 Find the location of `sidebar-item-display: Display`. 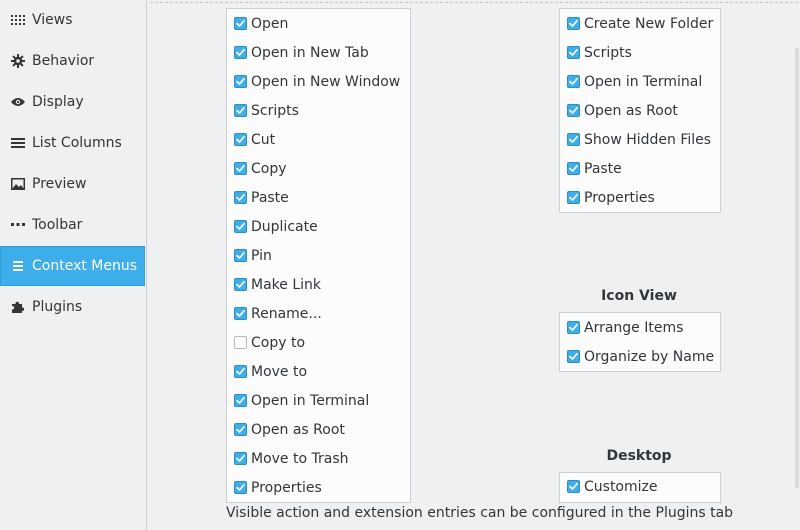

sidebar-item-display: Display is located at coordinates (72, 102).